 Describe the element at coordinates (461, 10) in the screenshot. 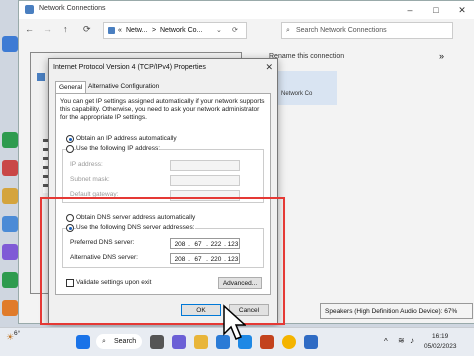

I see `close-button: ✕` at that location.